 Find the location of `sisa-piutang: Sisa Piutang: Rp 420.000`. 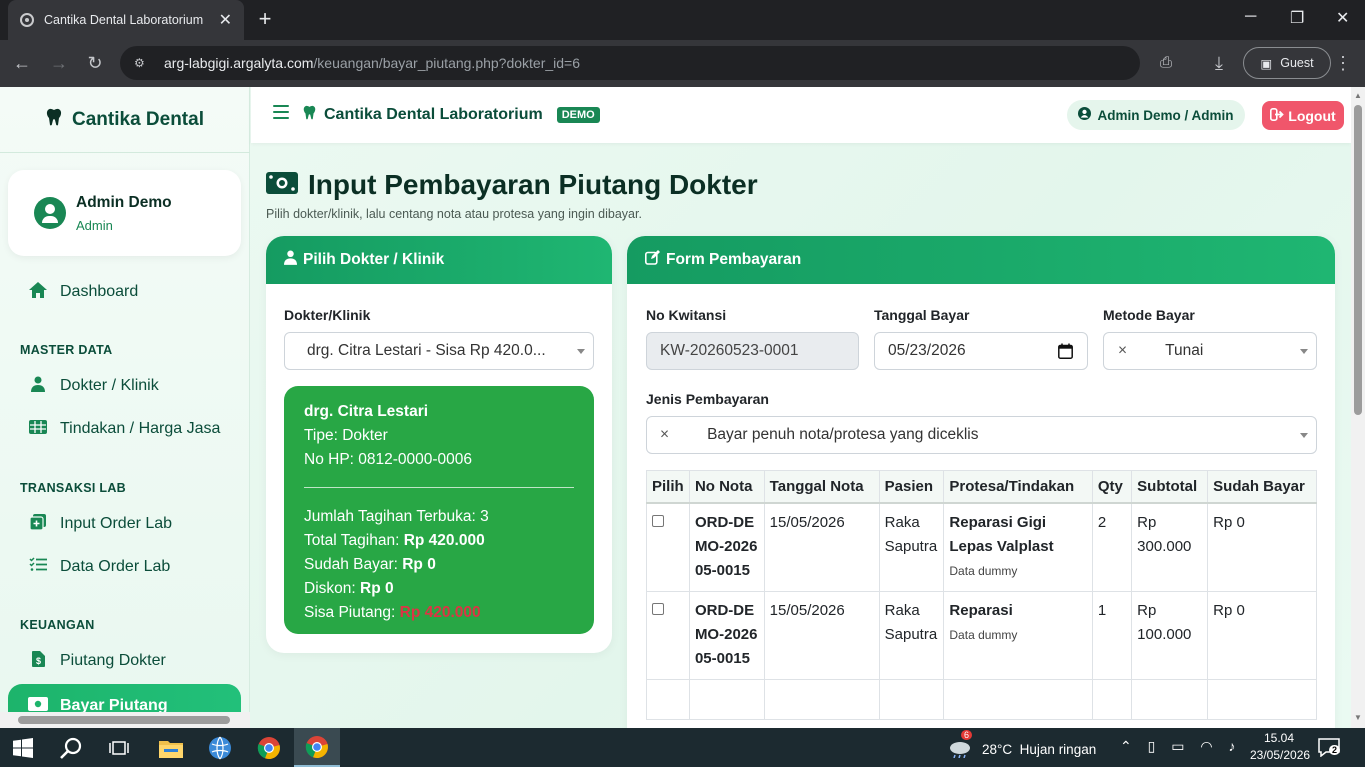

sisa-piutang: Sisa Piutang: Rp 420.000 is located at coordinates (392, 612).